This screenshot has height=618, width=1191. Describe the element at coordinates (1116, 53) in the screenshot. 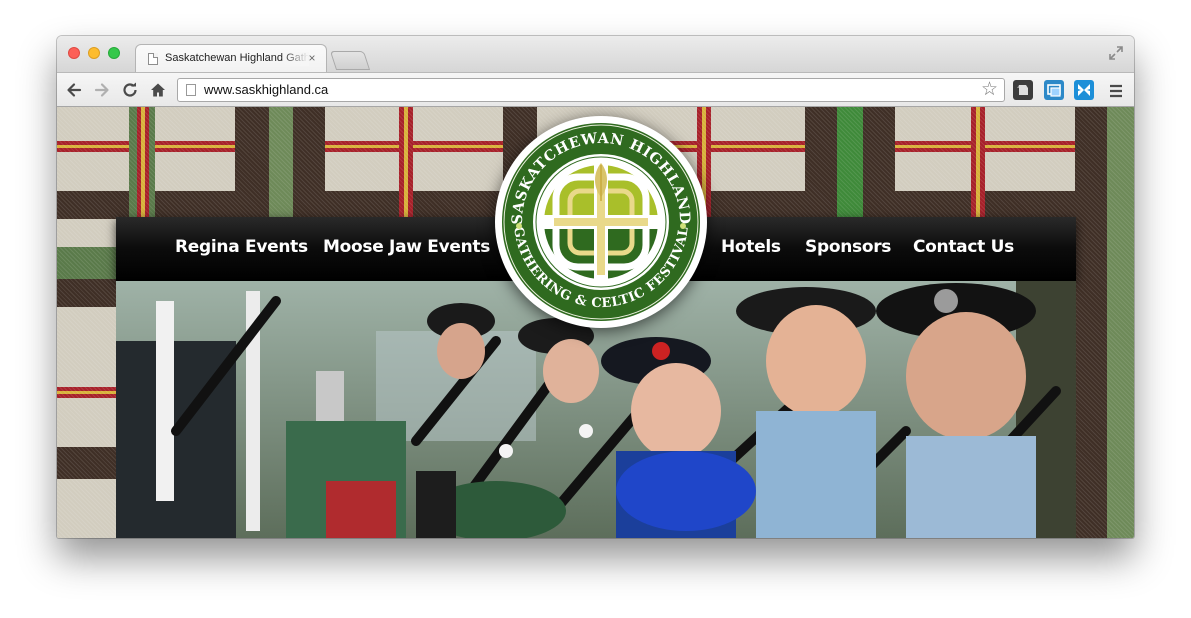

I see `fullscreen-icon` at that location.